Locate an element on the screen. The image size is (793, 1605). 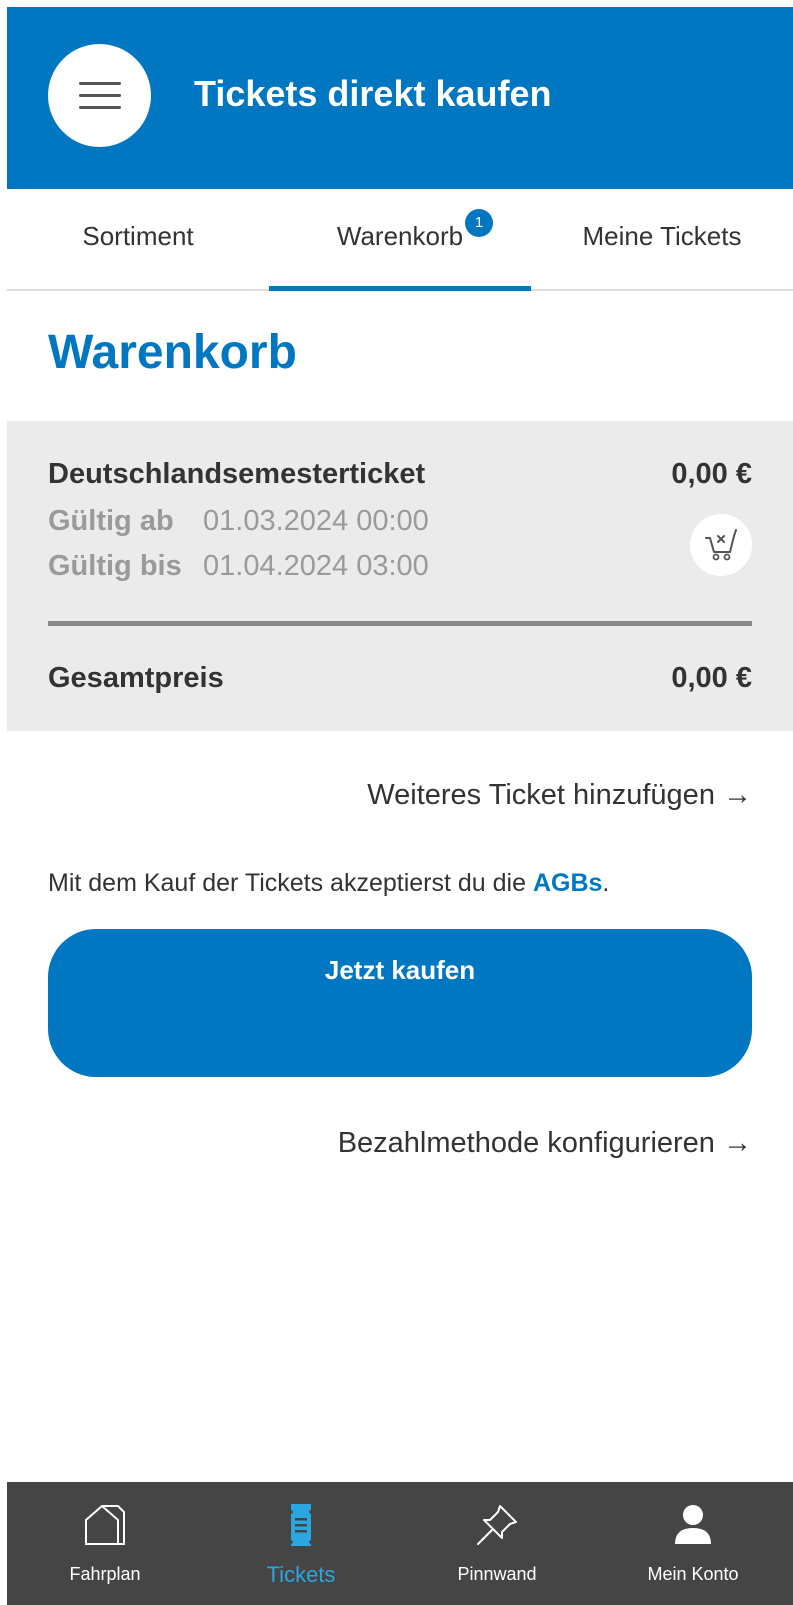
ticket-name: Deutschlandsemesterticket is located at coordinates (237, 474).